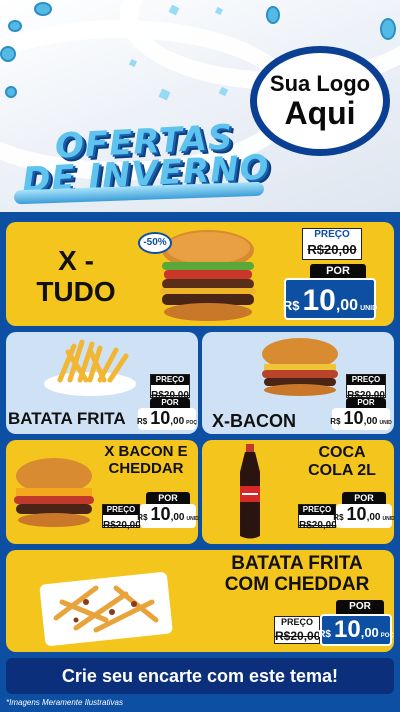 The width and height of the screenshot is (400, 712). I want to click on product-name: BATATA FRITA COM CHEDDAR, so click(297, 574).